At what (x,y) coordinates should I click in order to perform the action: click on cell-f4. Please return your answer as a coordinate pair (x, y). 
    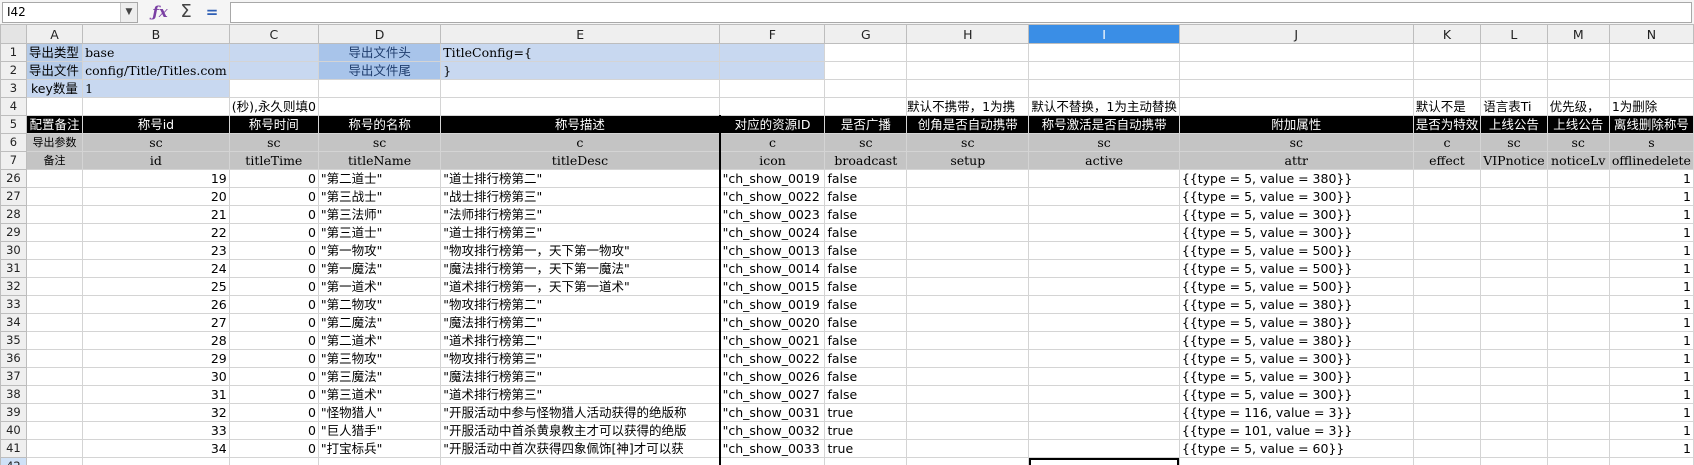
    Looking at the image, I should click on (772, 106).